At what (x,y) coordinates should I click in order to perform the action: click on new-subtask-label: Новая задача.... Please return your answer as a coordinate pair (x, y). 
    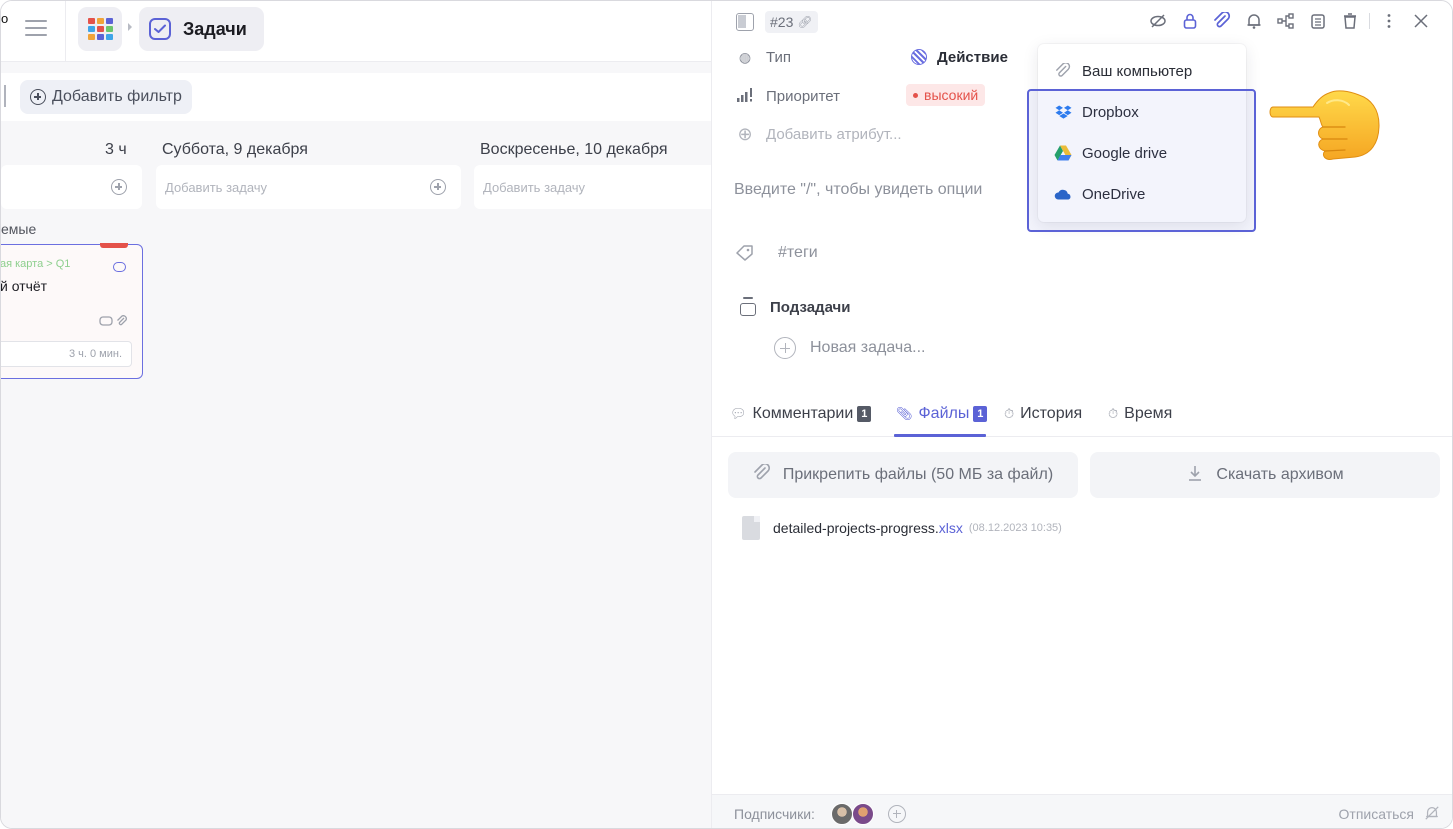
    Looking at the image, I should click on (868, 347).